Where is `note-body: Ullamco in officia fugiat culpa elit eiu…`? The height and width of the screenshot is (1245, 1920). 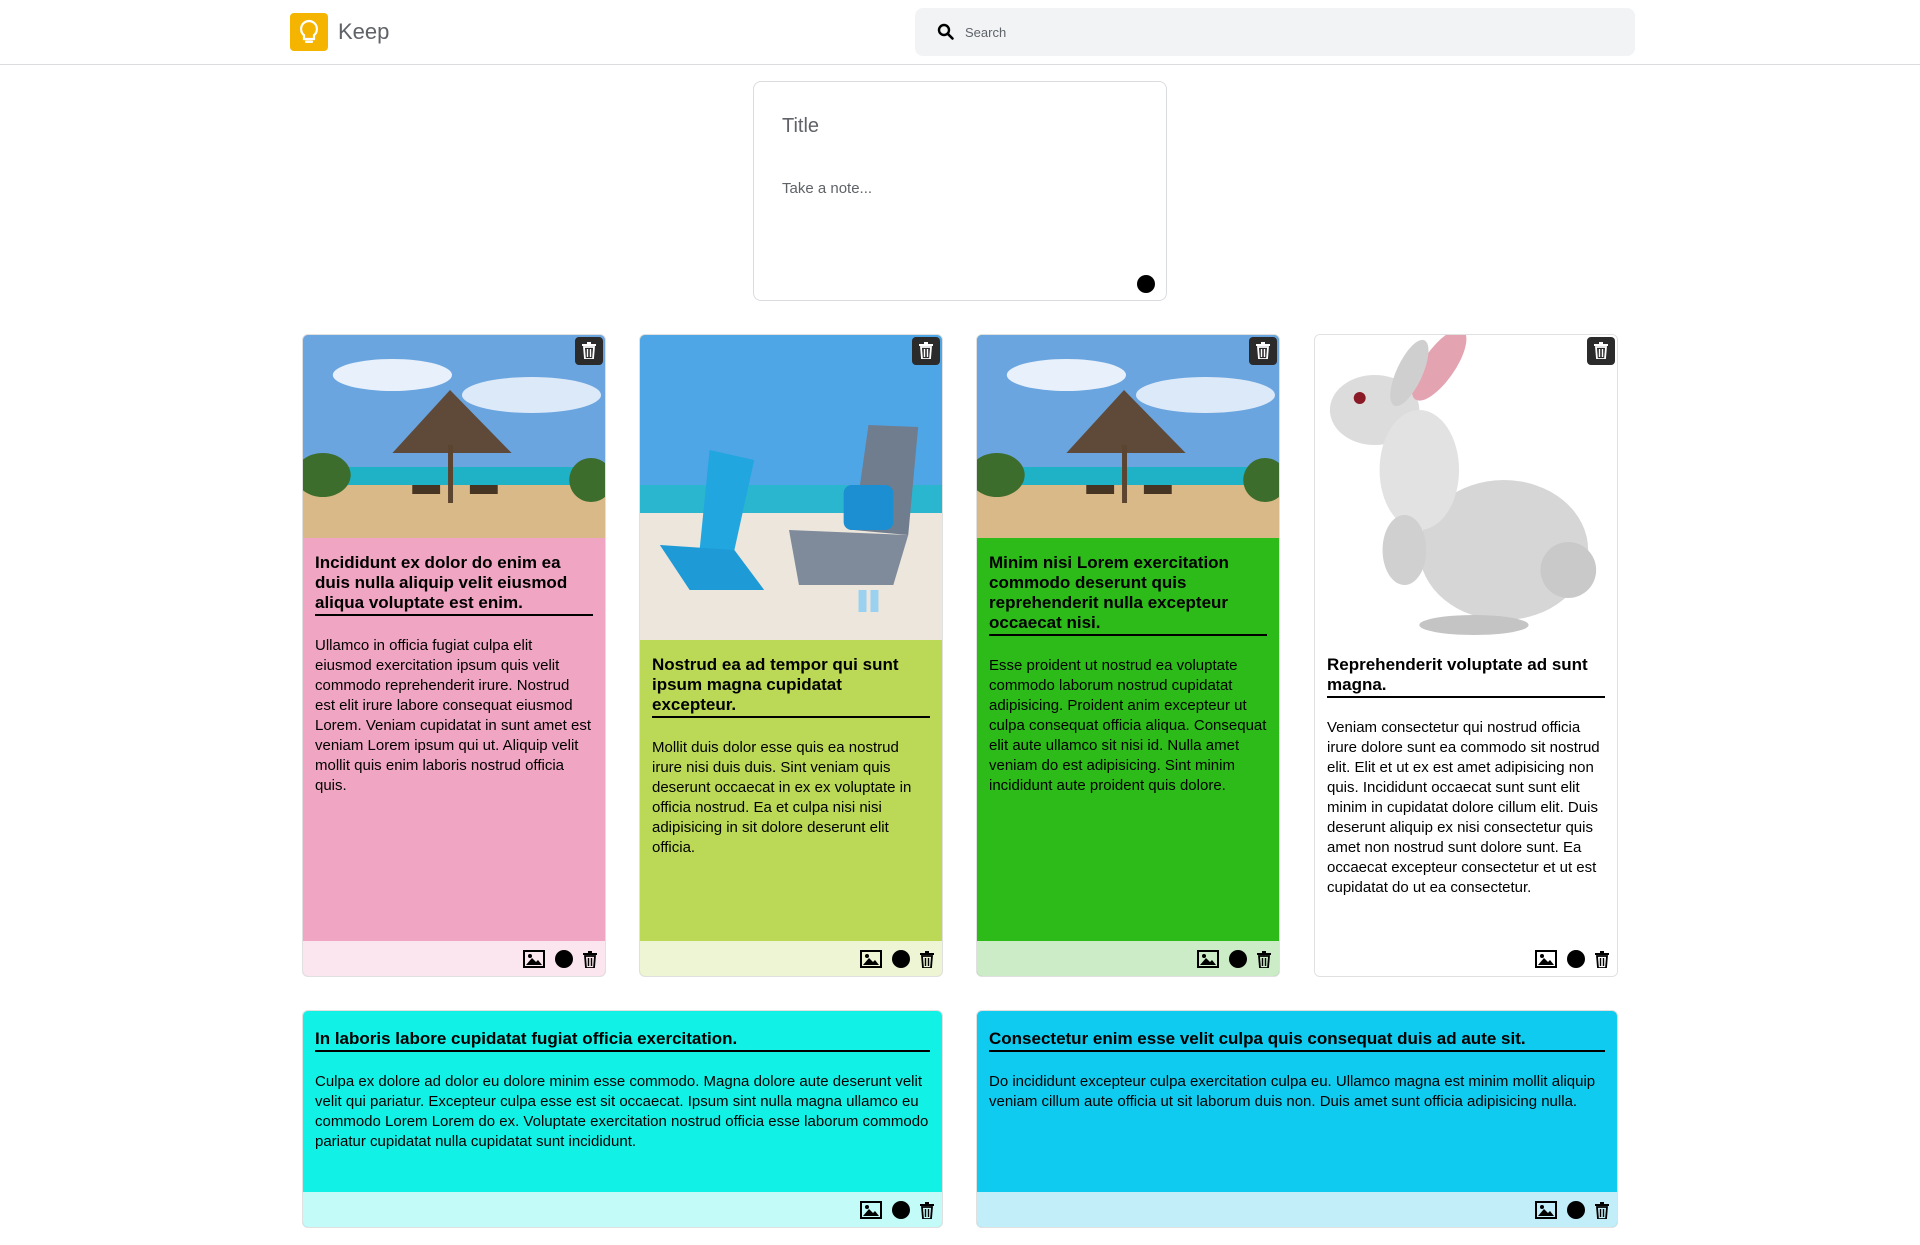 note-body: Ullamco in officia fugiat culpa elit eiu… is located at coordinates (453, 715).